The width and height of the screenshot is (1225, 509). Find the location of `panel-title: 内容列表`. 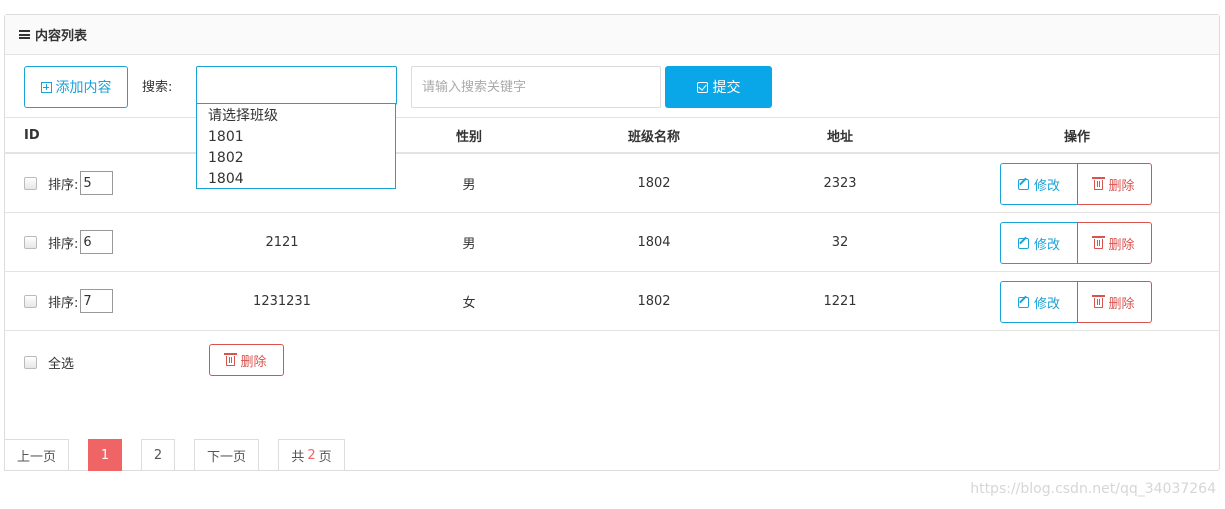

panel-title: 内容列表 is located at coordinates (61, 36).